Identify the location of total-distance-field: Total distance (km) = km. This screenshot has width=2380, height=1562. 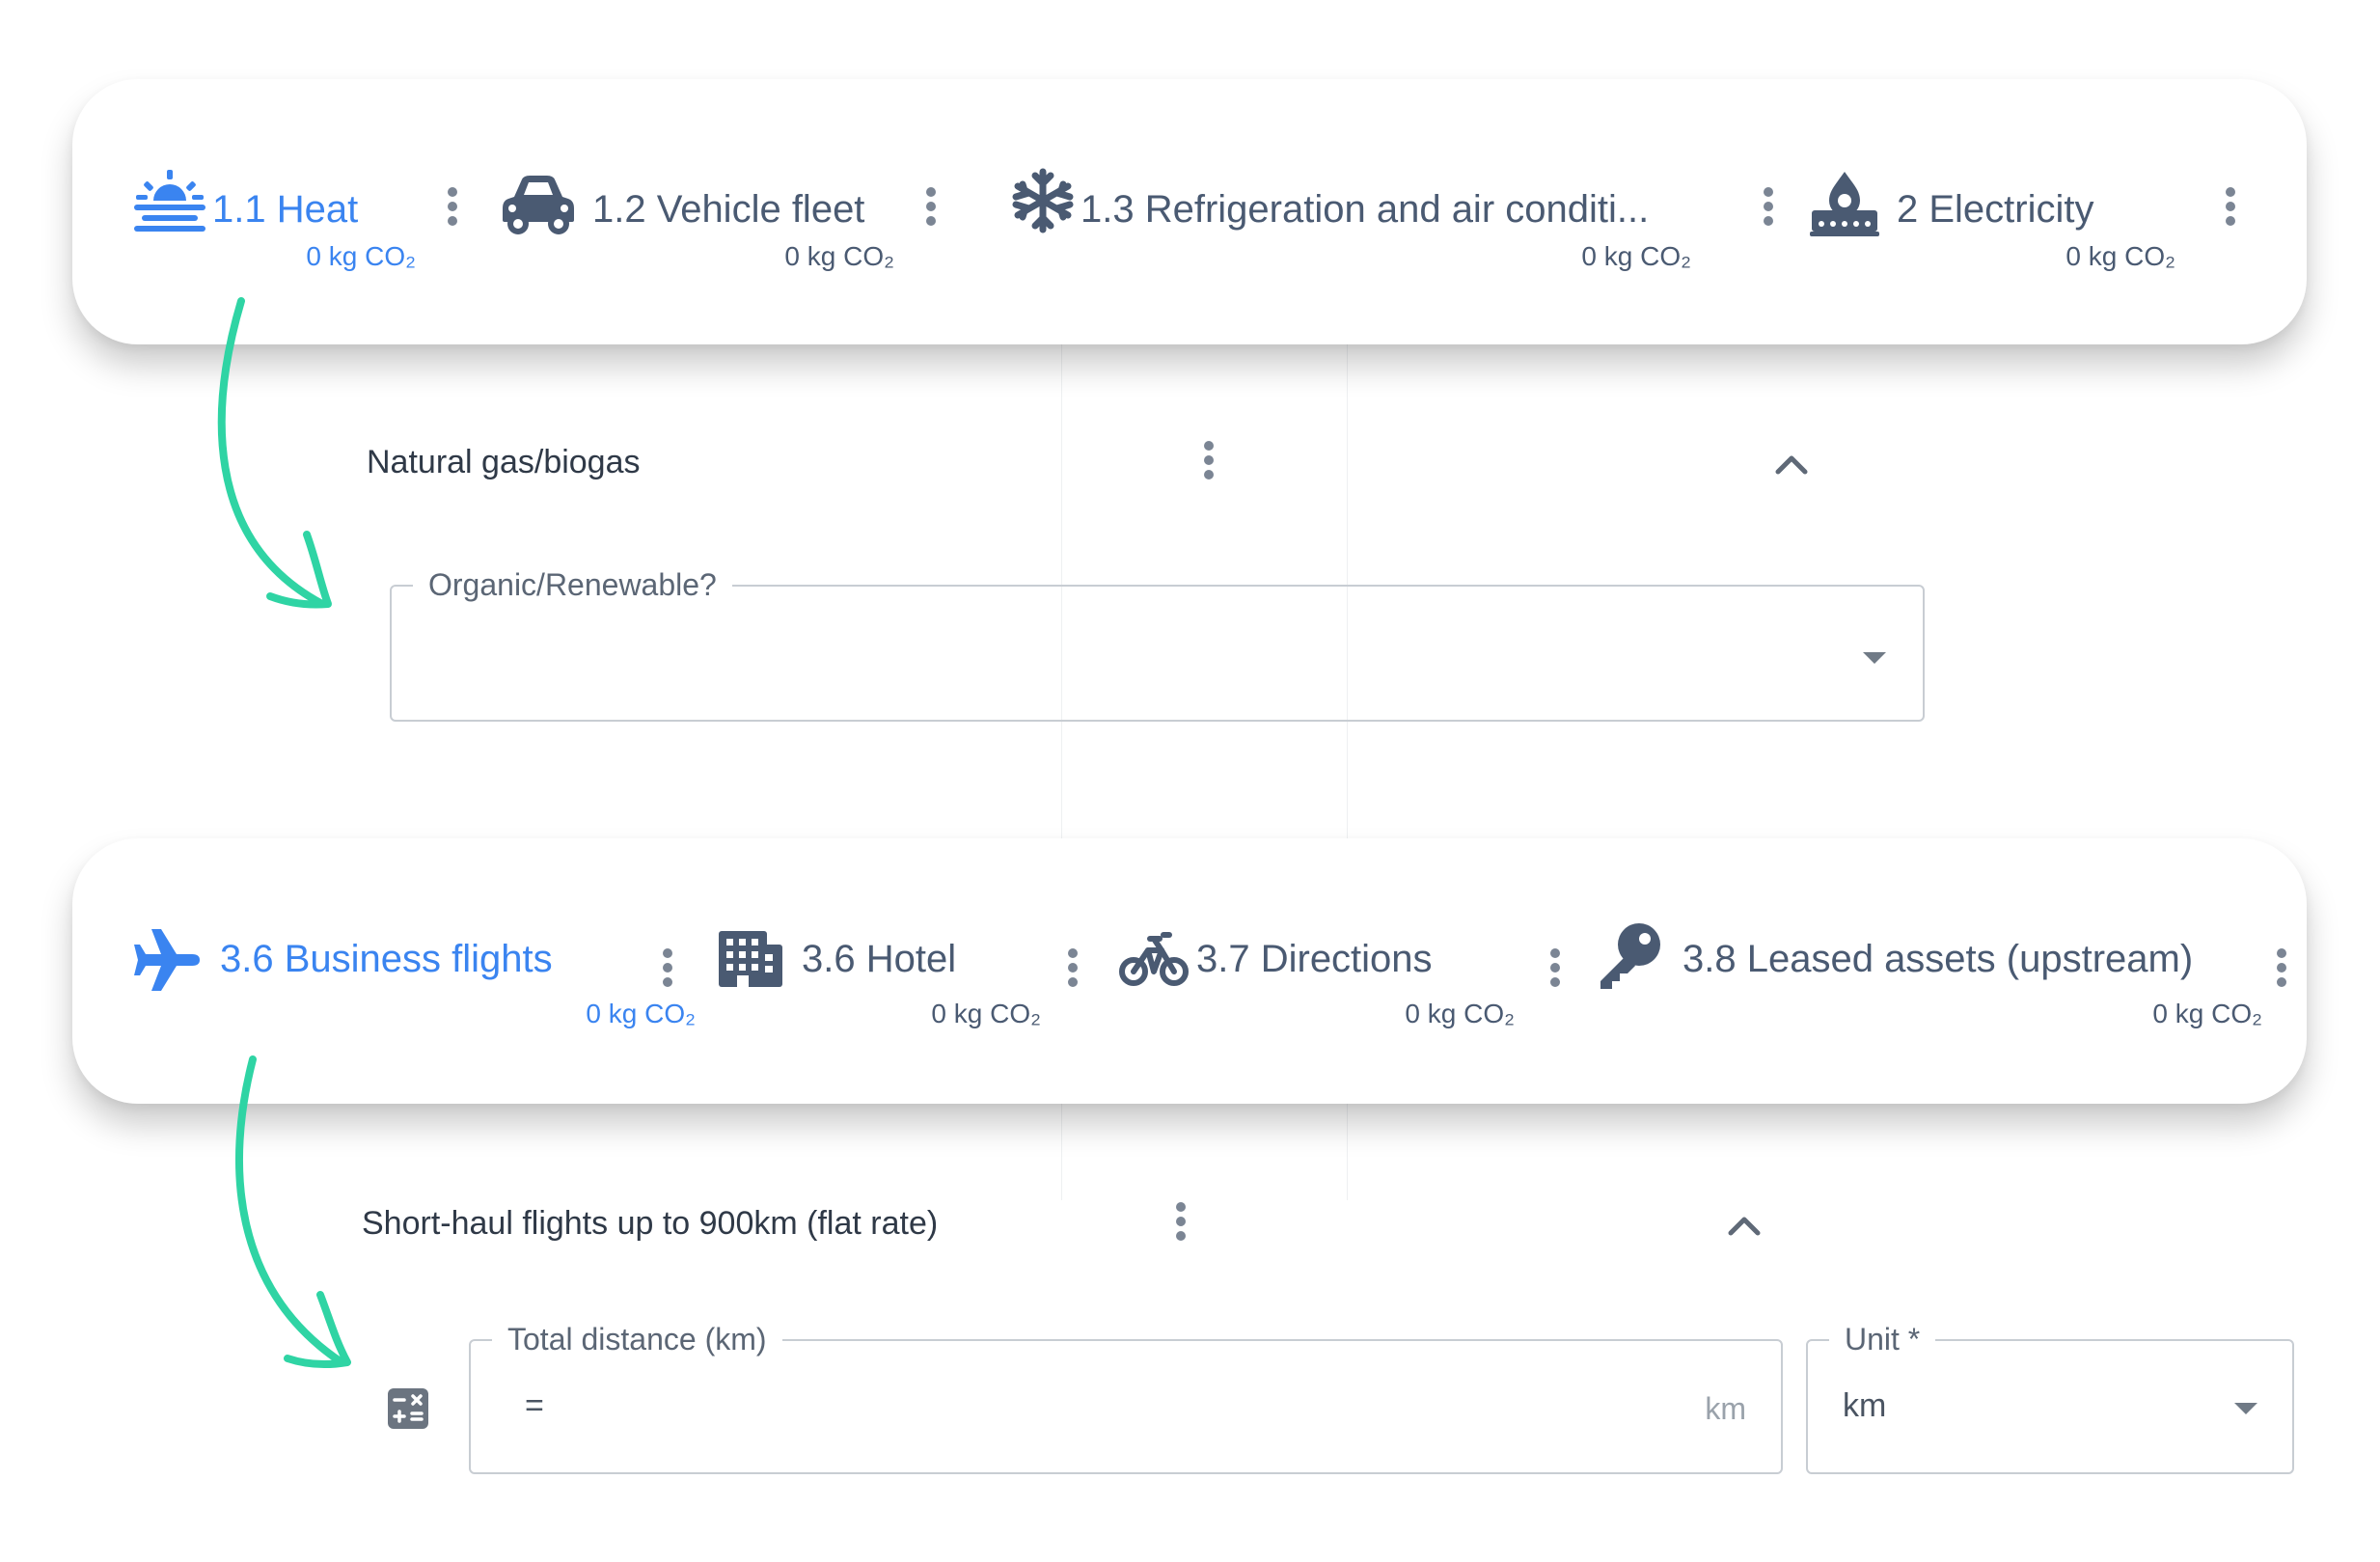
(1126, 1396).